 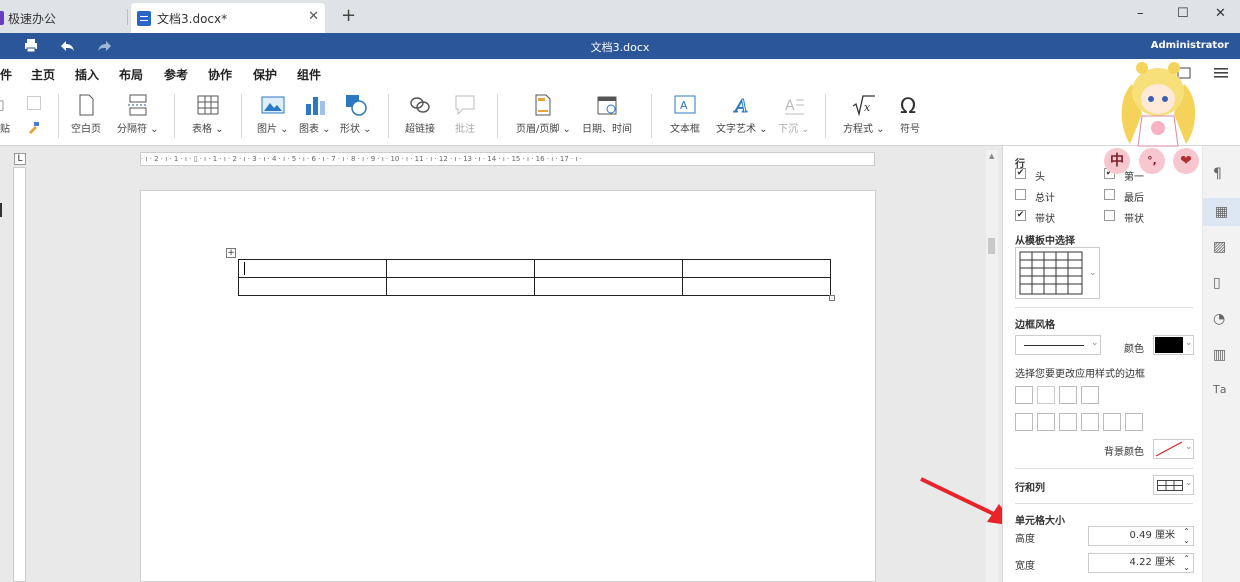 I want to click on border-cross-button, so click(x=1068, y=395).